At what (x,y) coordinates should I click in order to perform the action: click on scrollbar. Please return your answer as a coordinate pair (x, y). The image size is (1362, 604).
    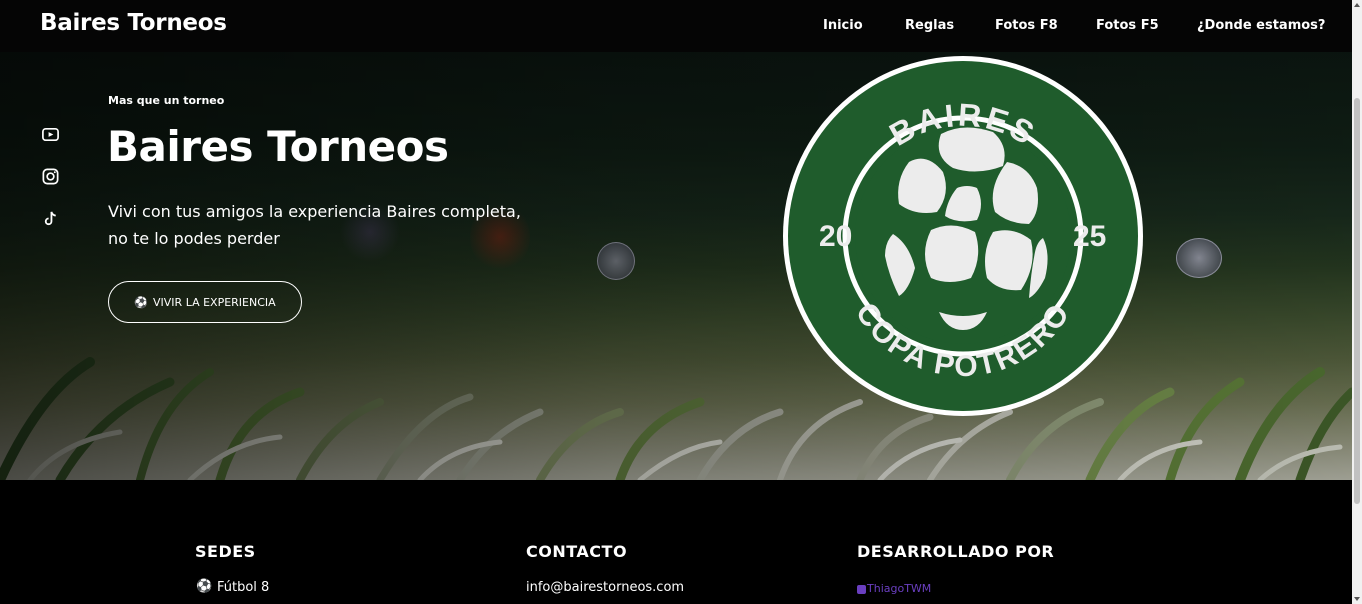
    Looking at the image, I should click on (1357, 302).